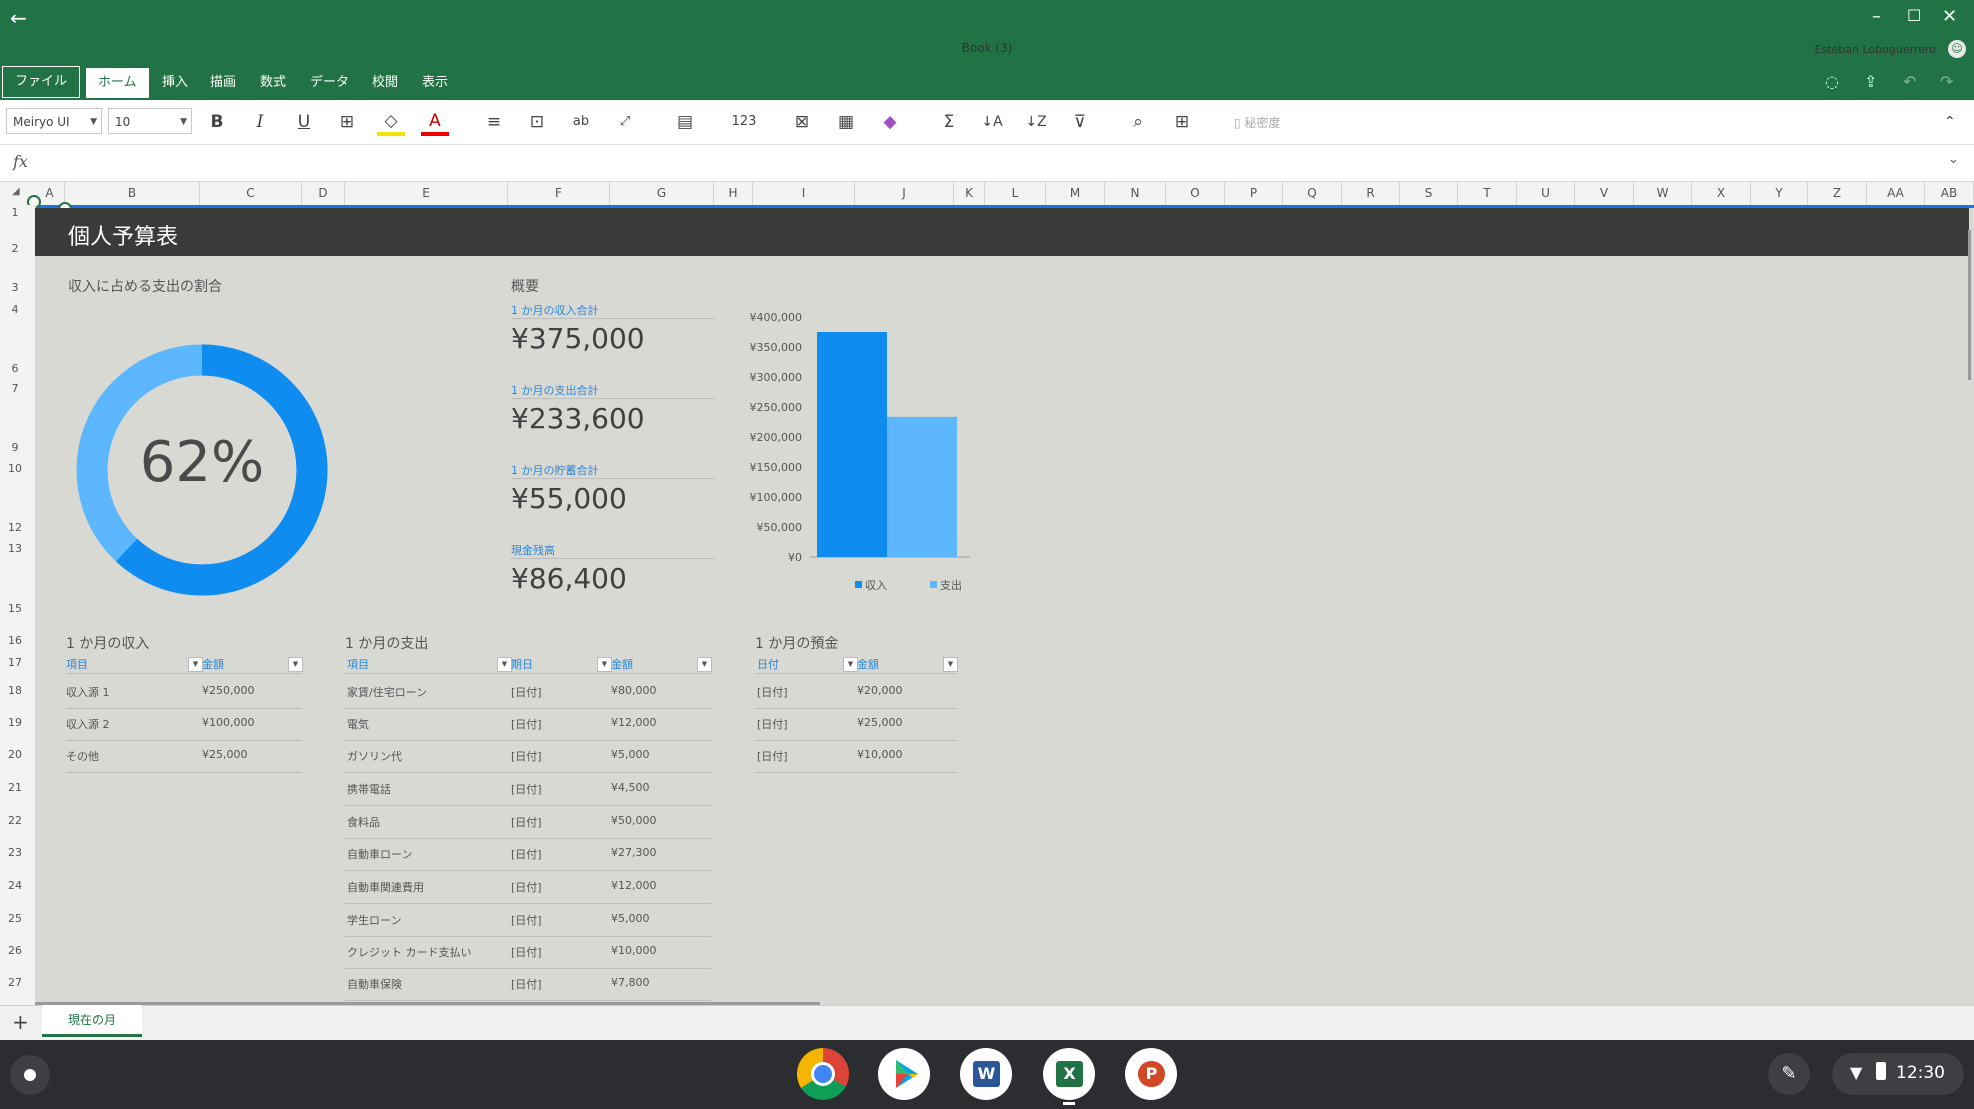  I want to click on expense-cell: 学生ローン, so click(374, 920).